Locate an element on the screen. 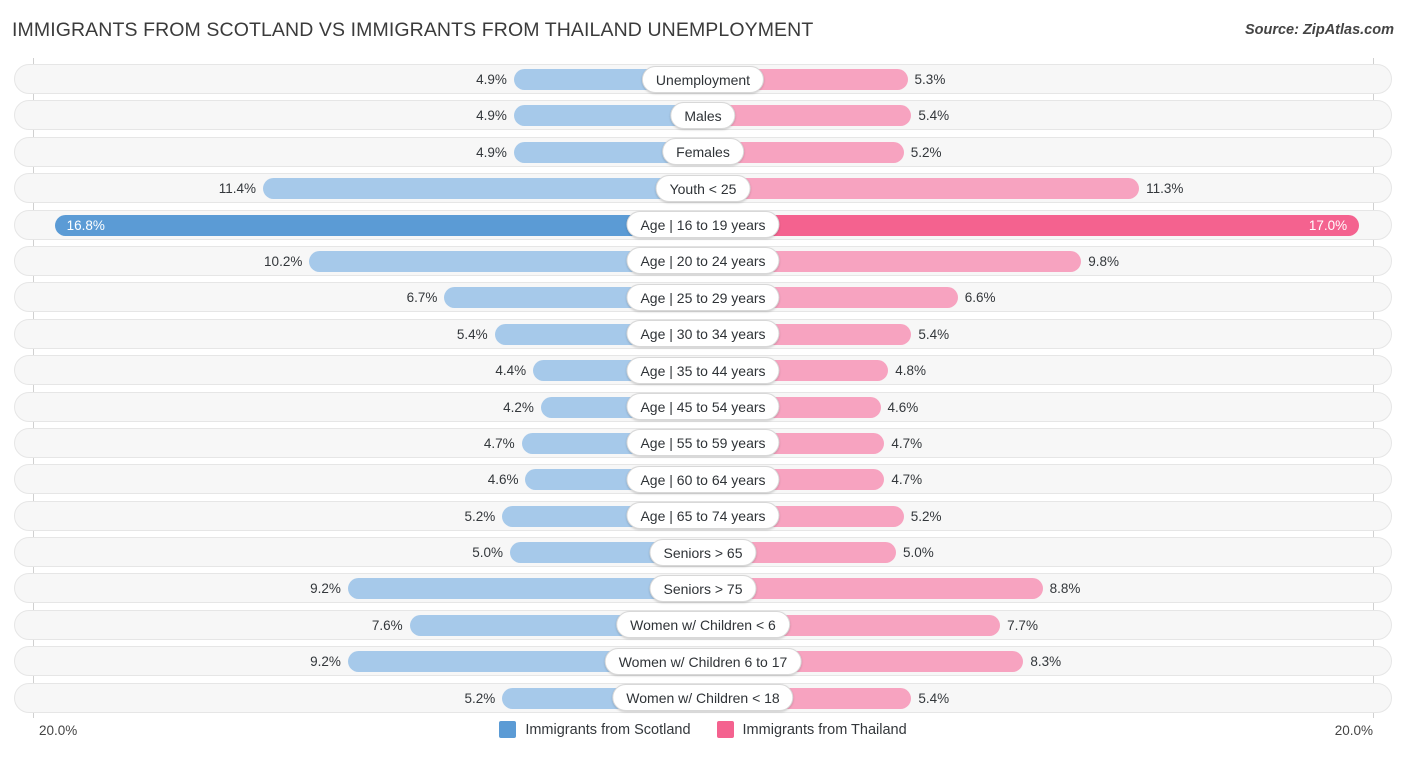  category-label: Women w/ Children < 18 is located at coordinates (703, 698).